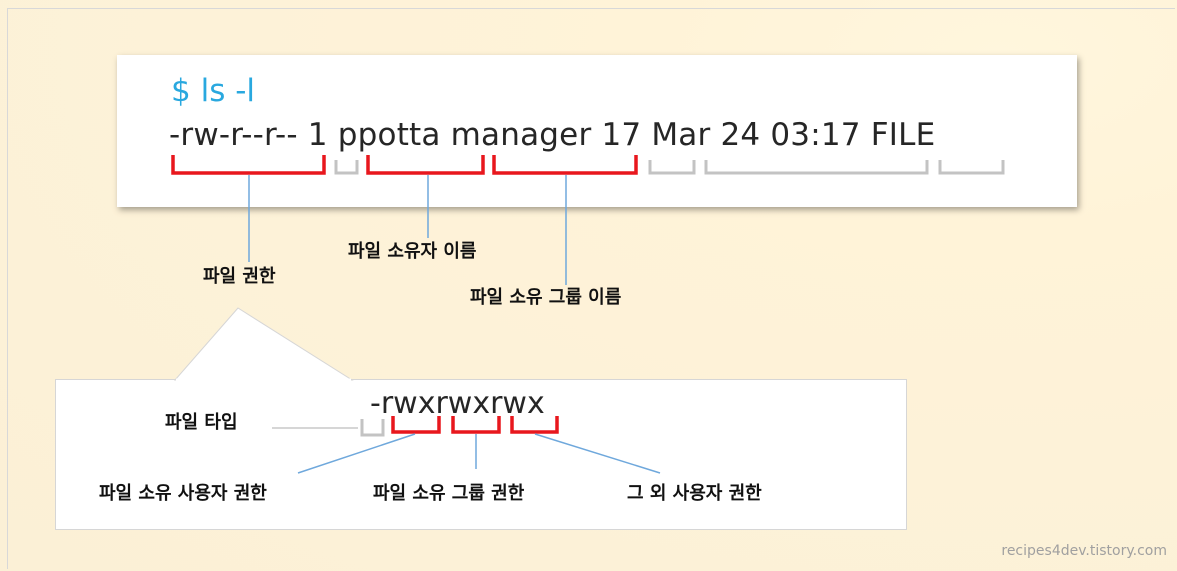 This screenshot has width=1177, height=571. Describe the element at coordinates (412, 251) in the screenshot. I see `label-file-owner-name: 파일 소유자 이름` at that location.